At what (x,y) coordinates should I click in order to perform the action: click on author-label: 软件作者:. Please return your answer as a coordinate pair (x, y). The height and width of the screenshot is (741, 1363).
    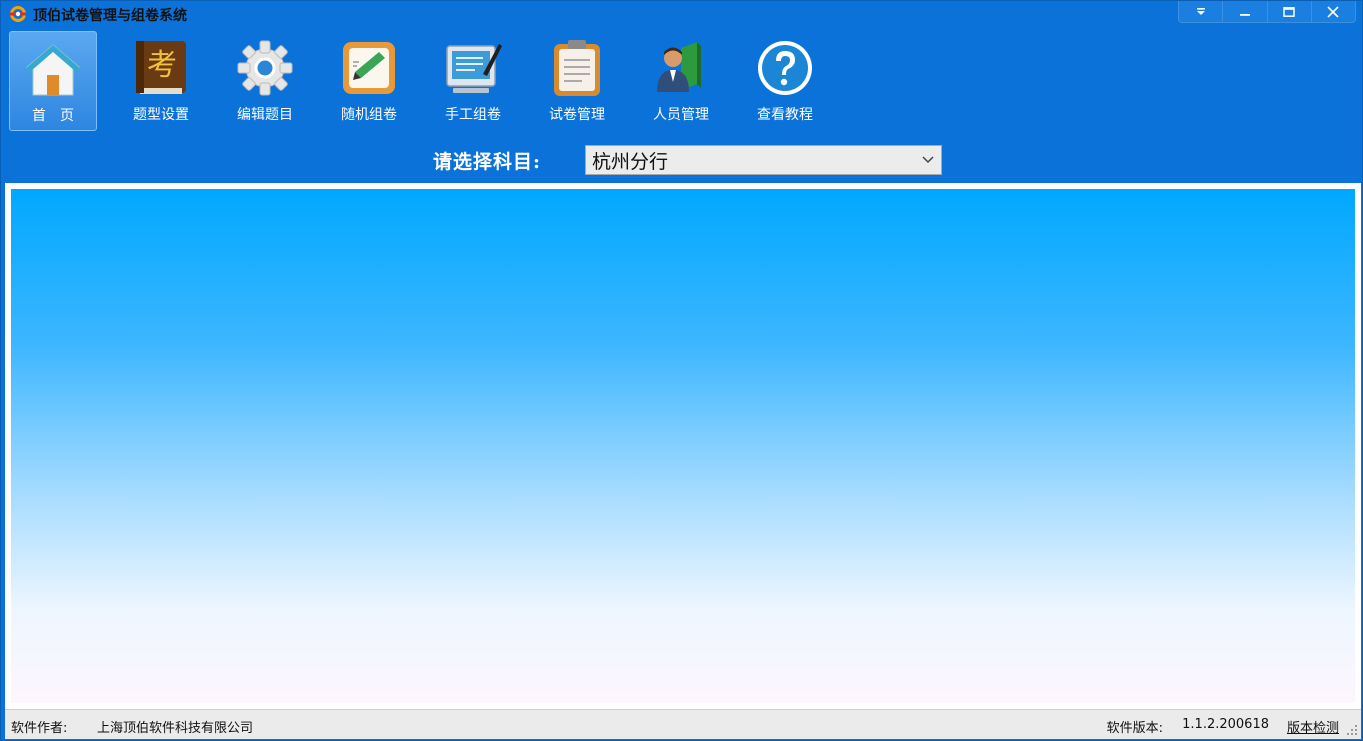
    Looking at the image, I should click on (39, 728).